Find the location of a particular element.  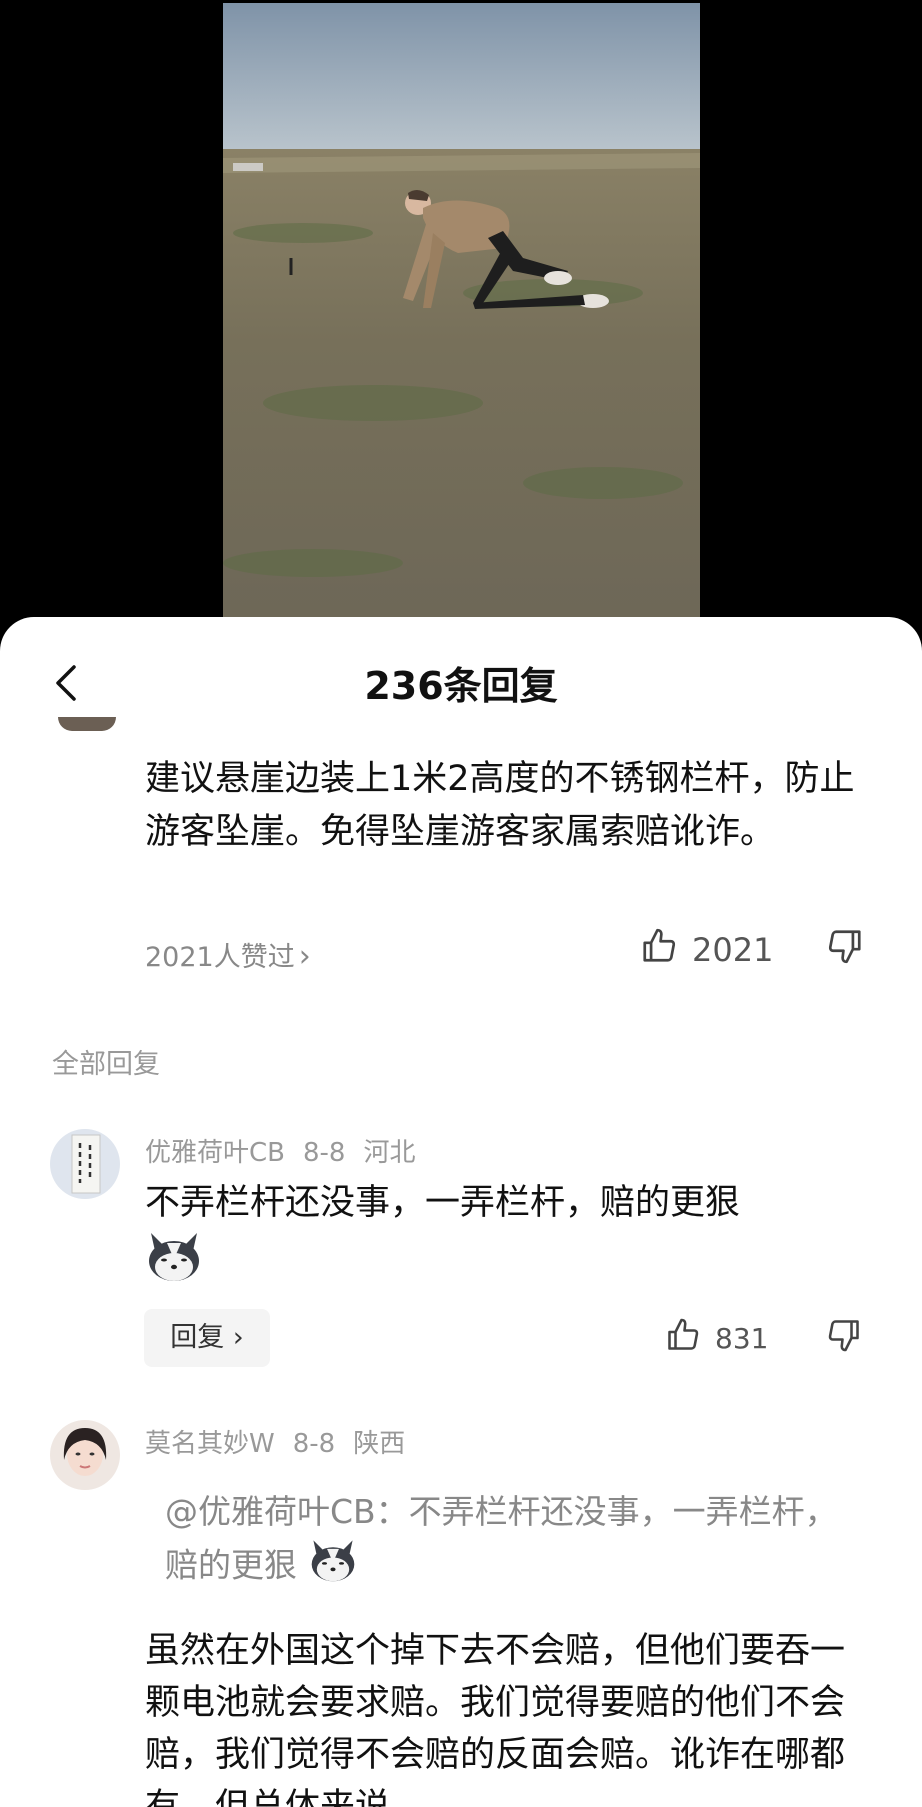

location: 河北 is located at coordinates (389, 1153).